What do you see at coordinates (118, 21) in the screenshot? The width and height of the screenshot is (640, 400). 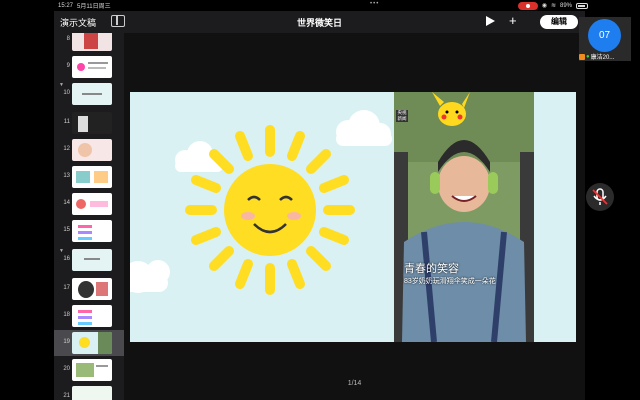 I see `sidebar-icon` at bounding box center [118, 21].